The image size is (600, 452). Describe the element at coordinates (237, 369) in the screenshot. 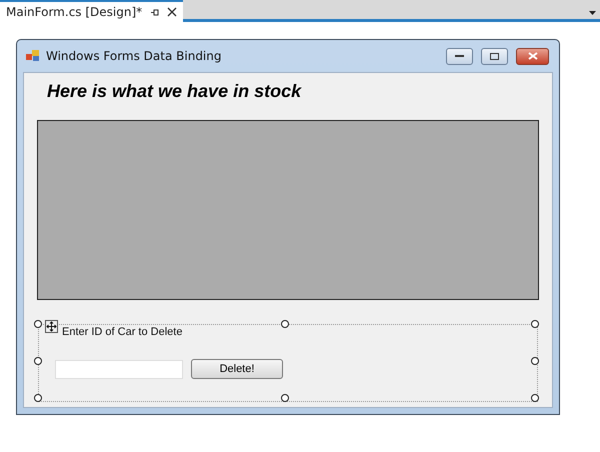

I see `delete-button: Delete!` at that location.